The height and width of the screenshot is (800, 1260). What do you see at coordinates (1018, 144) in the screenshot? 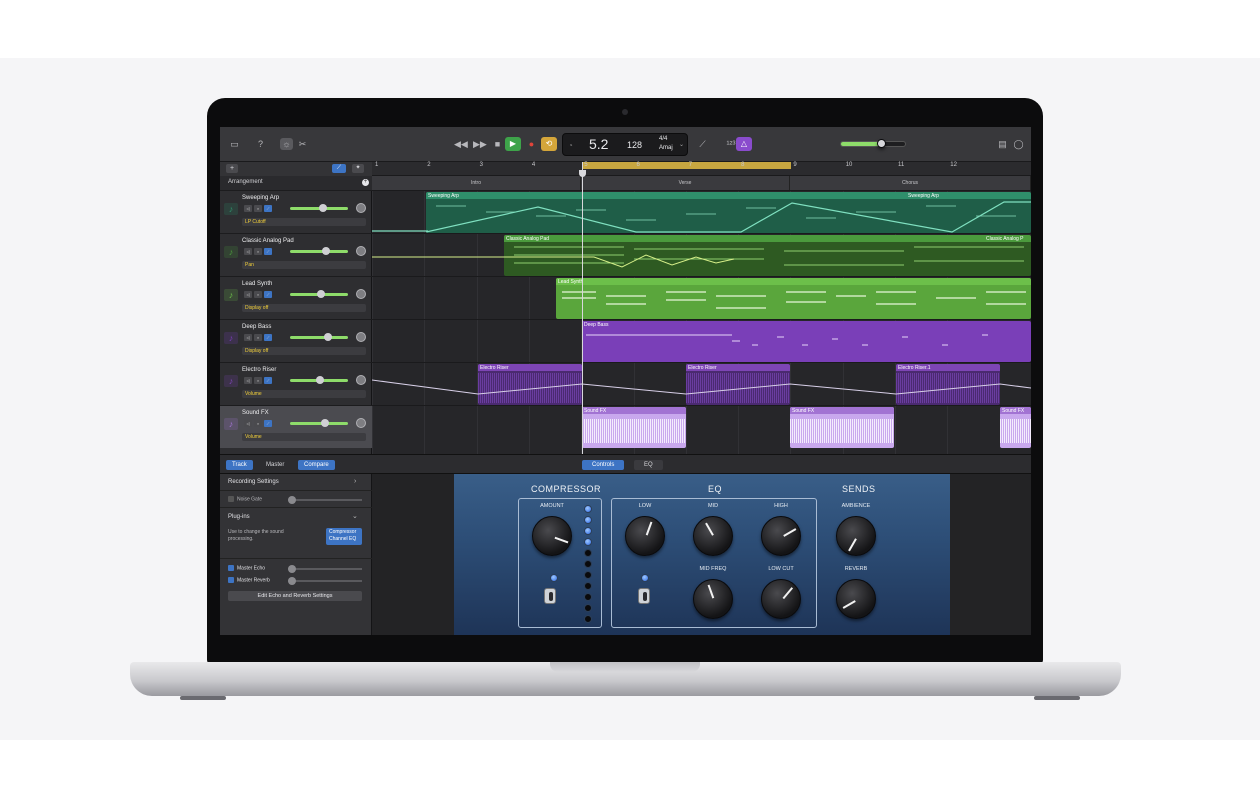
I see `loop-browser-icon: ◯` at bounding box center [1018, 144].